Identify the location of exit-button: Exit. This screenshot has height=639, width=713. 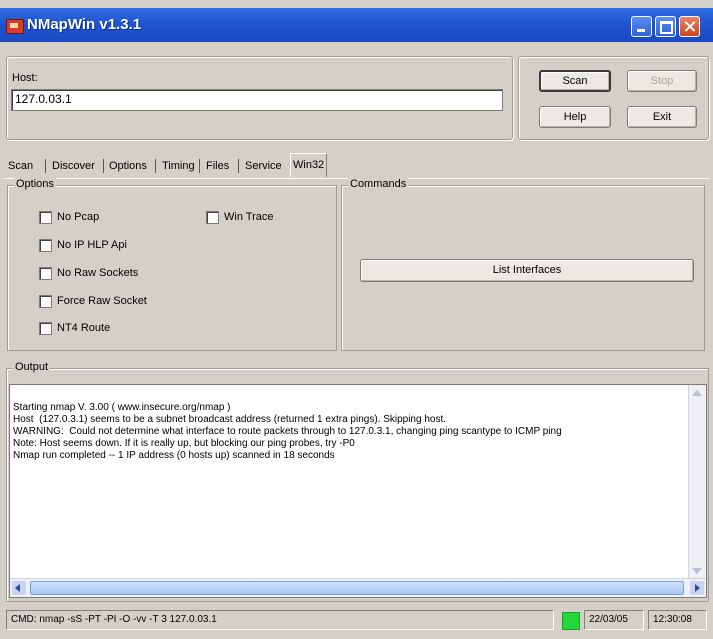
(662, 117).